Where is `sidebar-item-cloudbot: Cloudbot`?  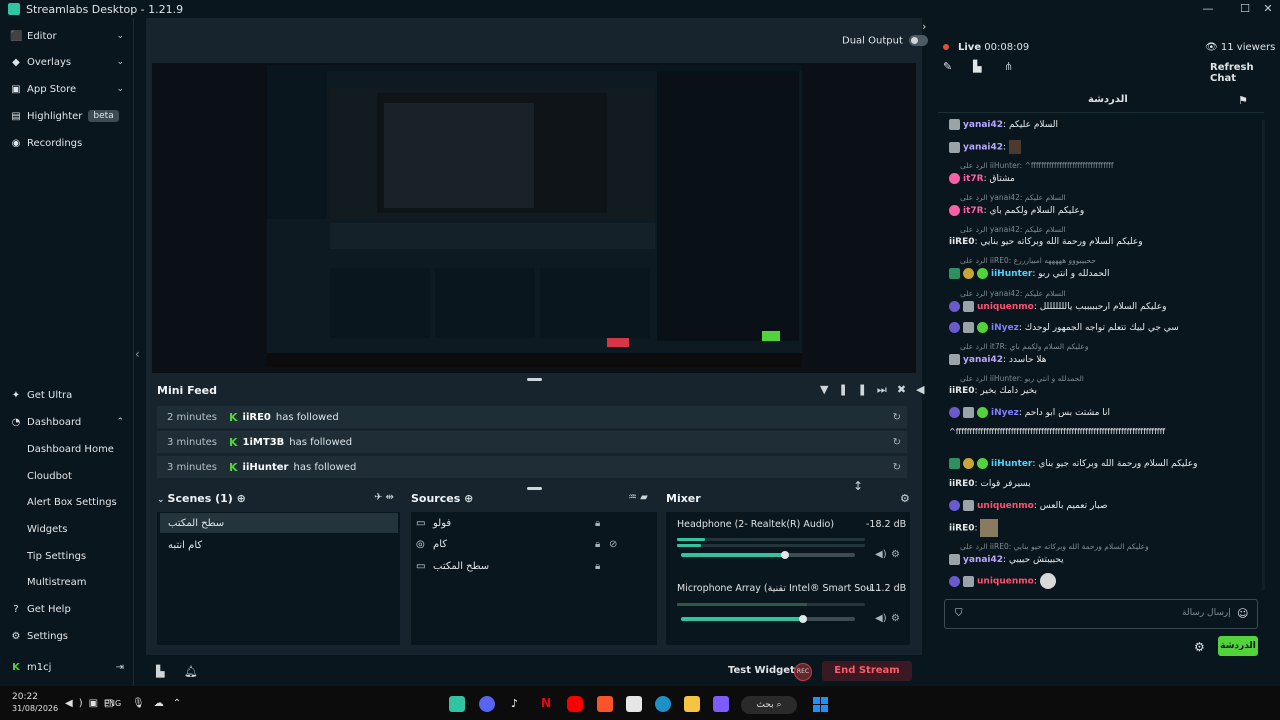 sidebar-item-cloudbot: Cloudbot is located at coordinates (67, 476).